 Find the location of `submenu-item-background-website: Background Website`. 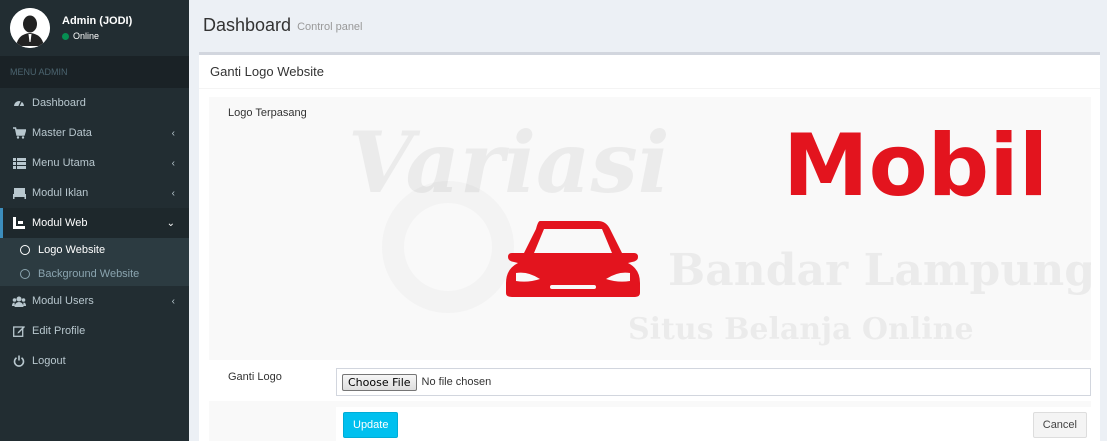

submenu-item-background-website: Background Website is located at coordinates (94, 274).